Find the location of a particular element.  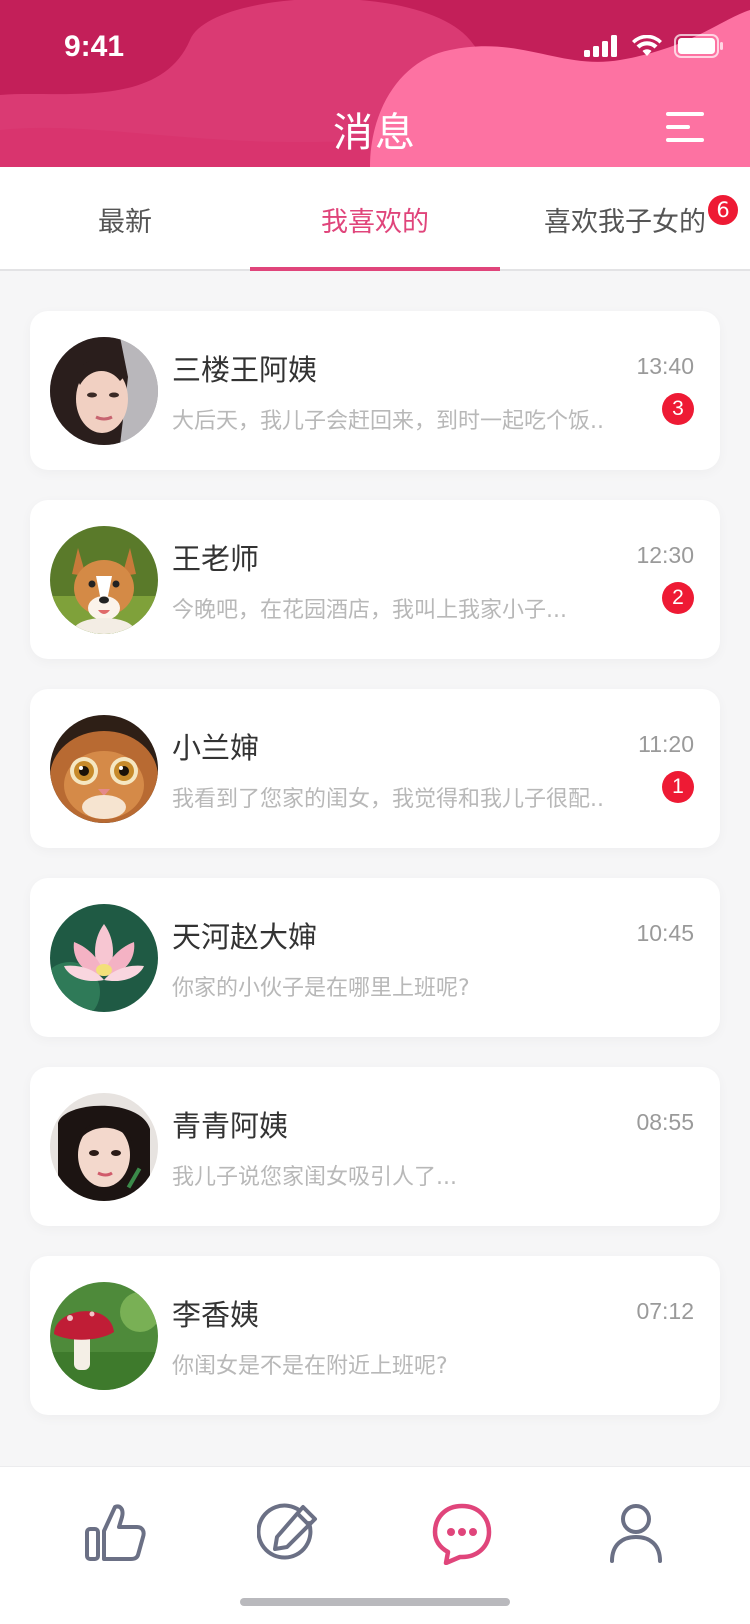

status-time: 9:41 is located at coordinates (94, 46).